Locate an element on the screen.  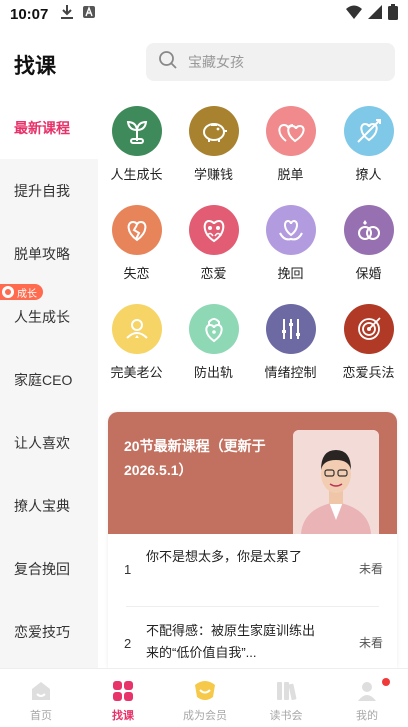
category-label: 学赚钱 is located at coordinates (213, 174).